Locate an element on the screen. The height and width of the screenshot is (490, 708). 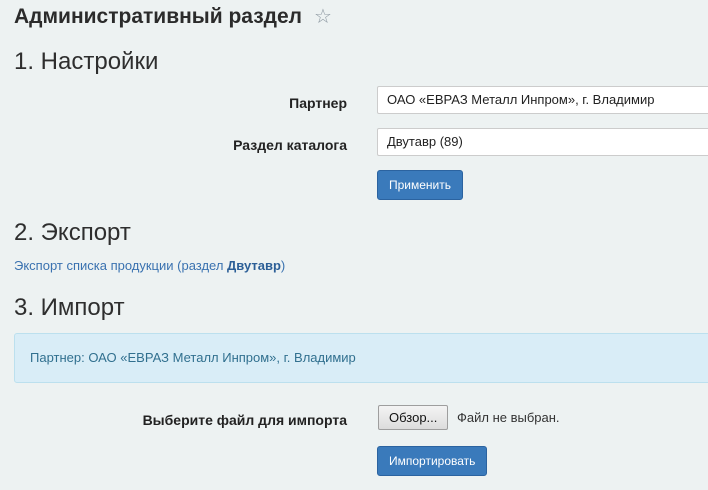
catalog-section-label: Раздел каталога is located at coordinates (290, 145).